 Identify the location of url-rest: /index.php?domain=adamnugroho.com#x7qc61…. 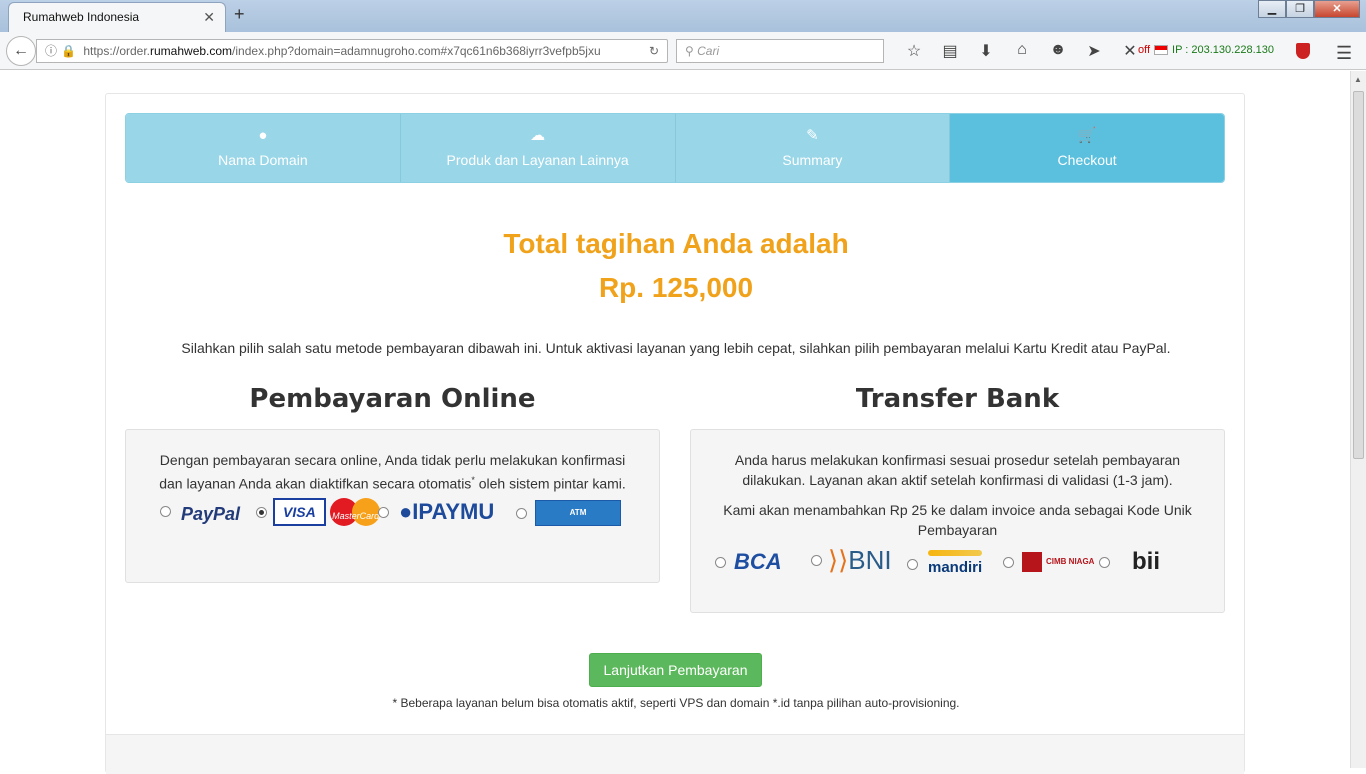
(416, 51).